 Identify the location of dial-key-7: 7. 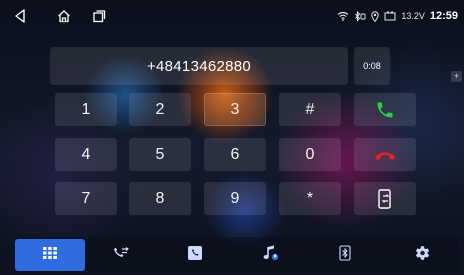
(86, 198).